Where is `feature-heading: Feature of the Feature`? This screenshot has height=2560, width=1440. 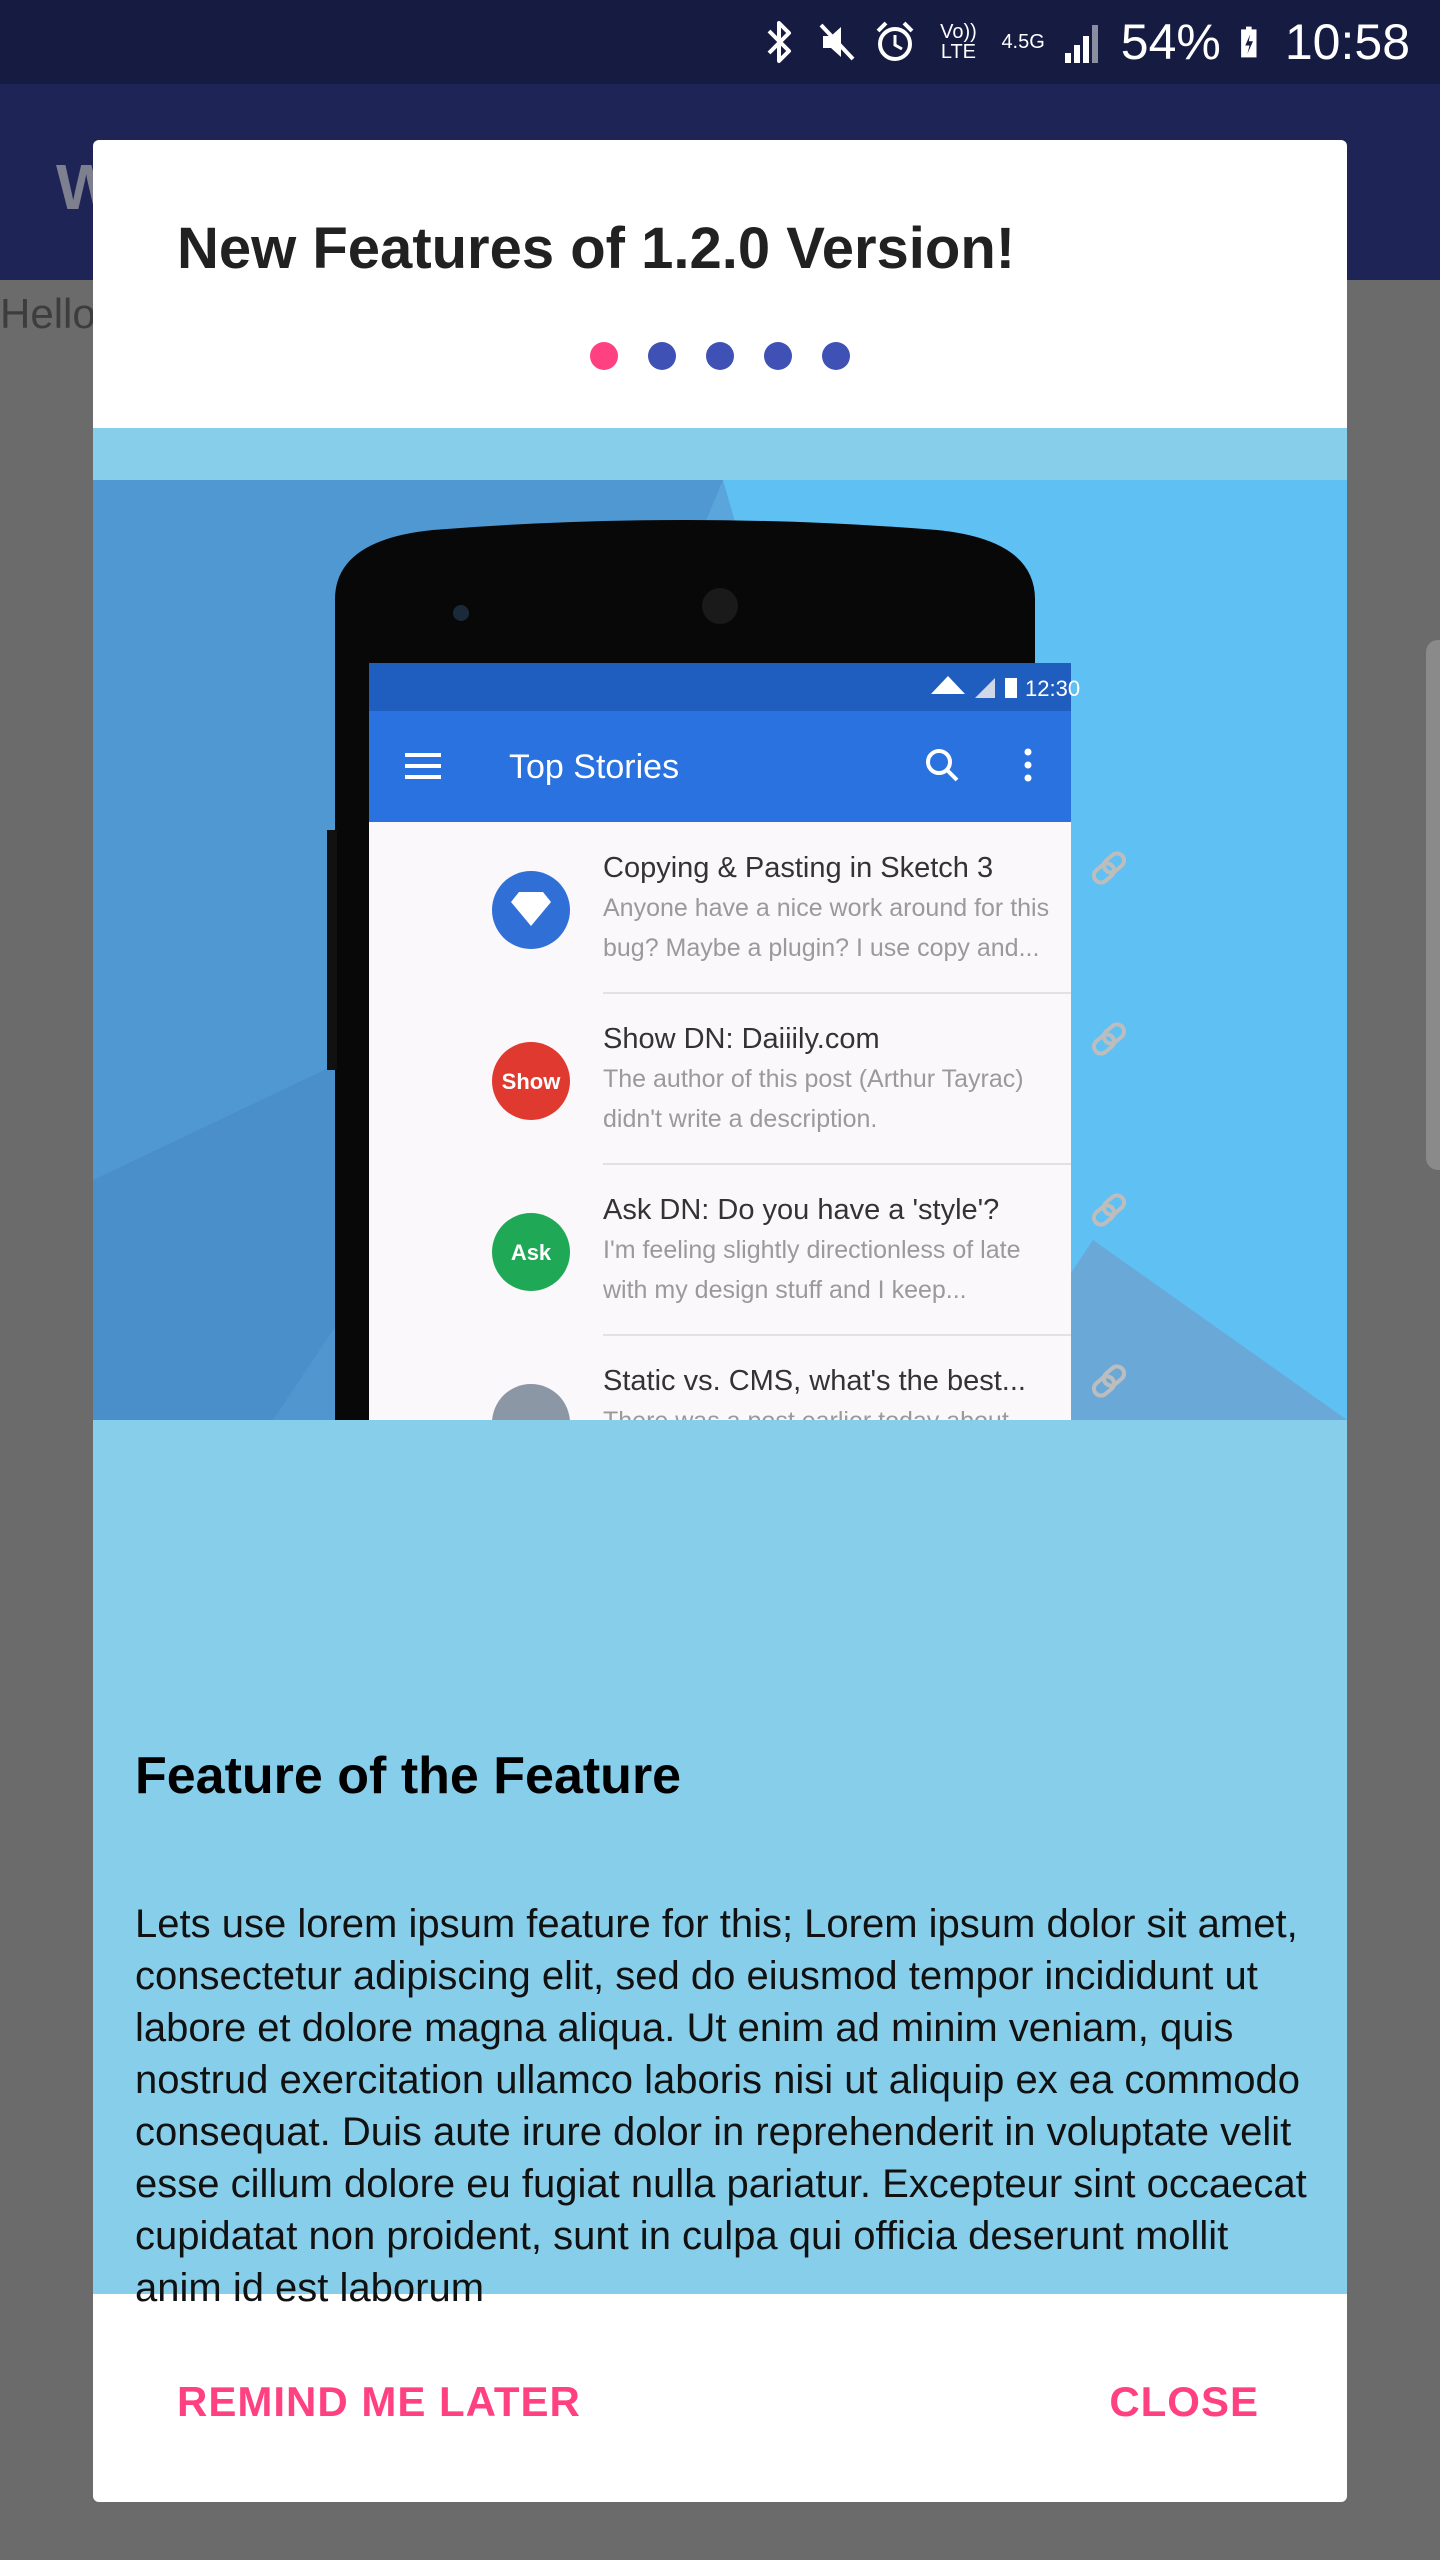 feature-heading: Feature of the Feature is located at coordinates (408, 1776).